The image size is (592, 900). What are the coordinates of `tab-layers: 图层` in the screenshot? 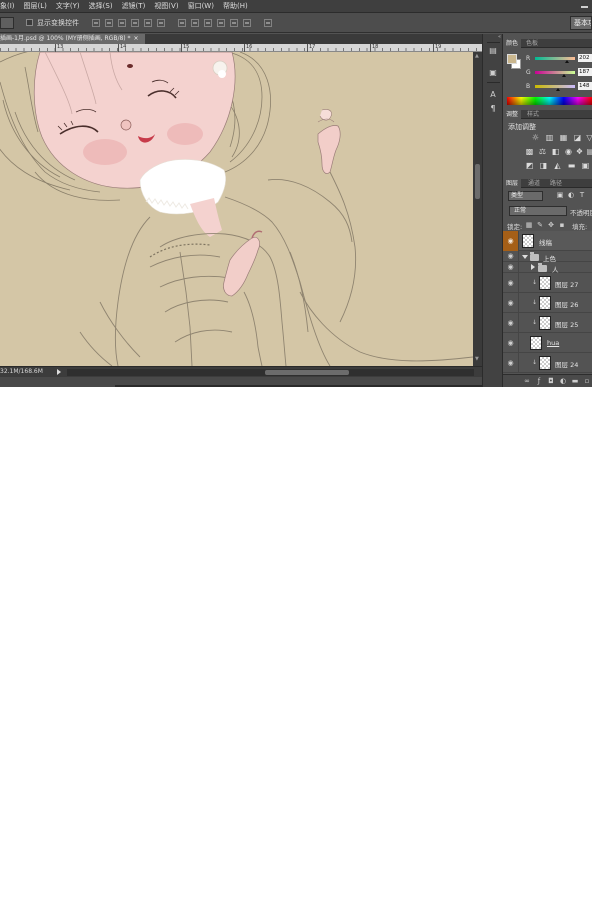 It's located at (512, 183).